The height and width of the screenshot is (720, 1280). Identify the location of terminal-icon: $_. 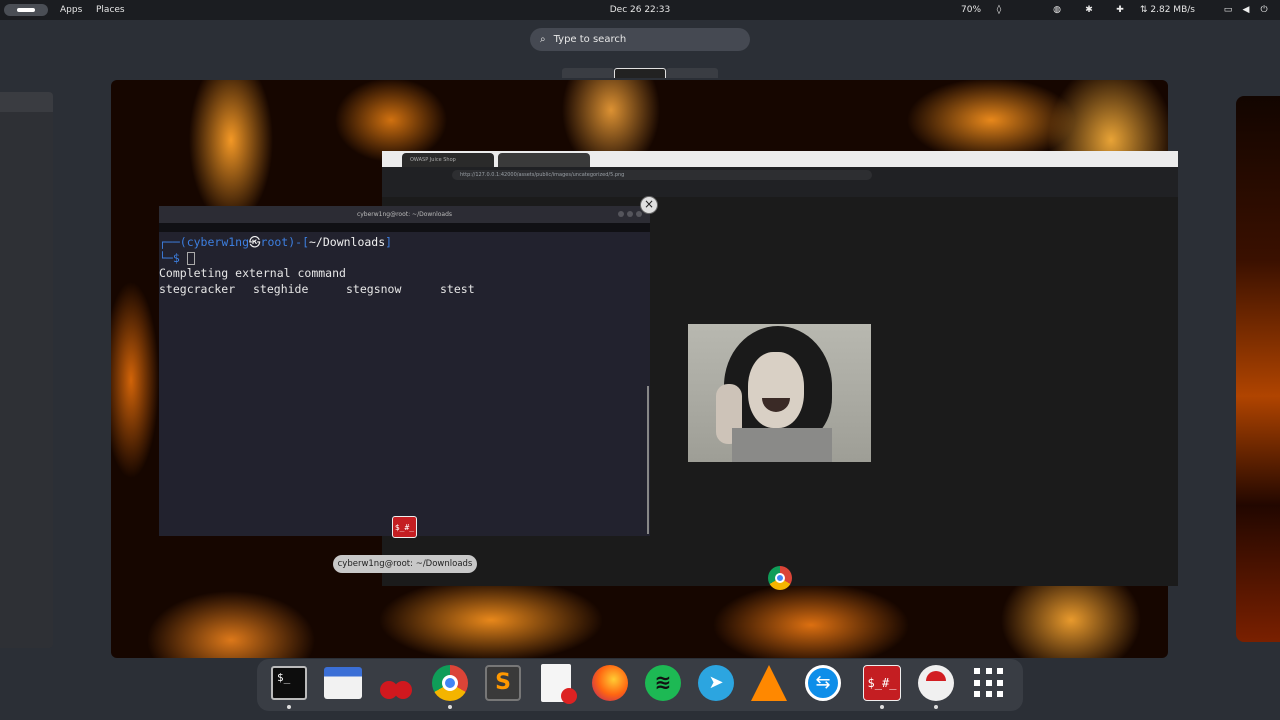
(289, 683).